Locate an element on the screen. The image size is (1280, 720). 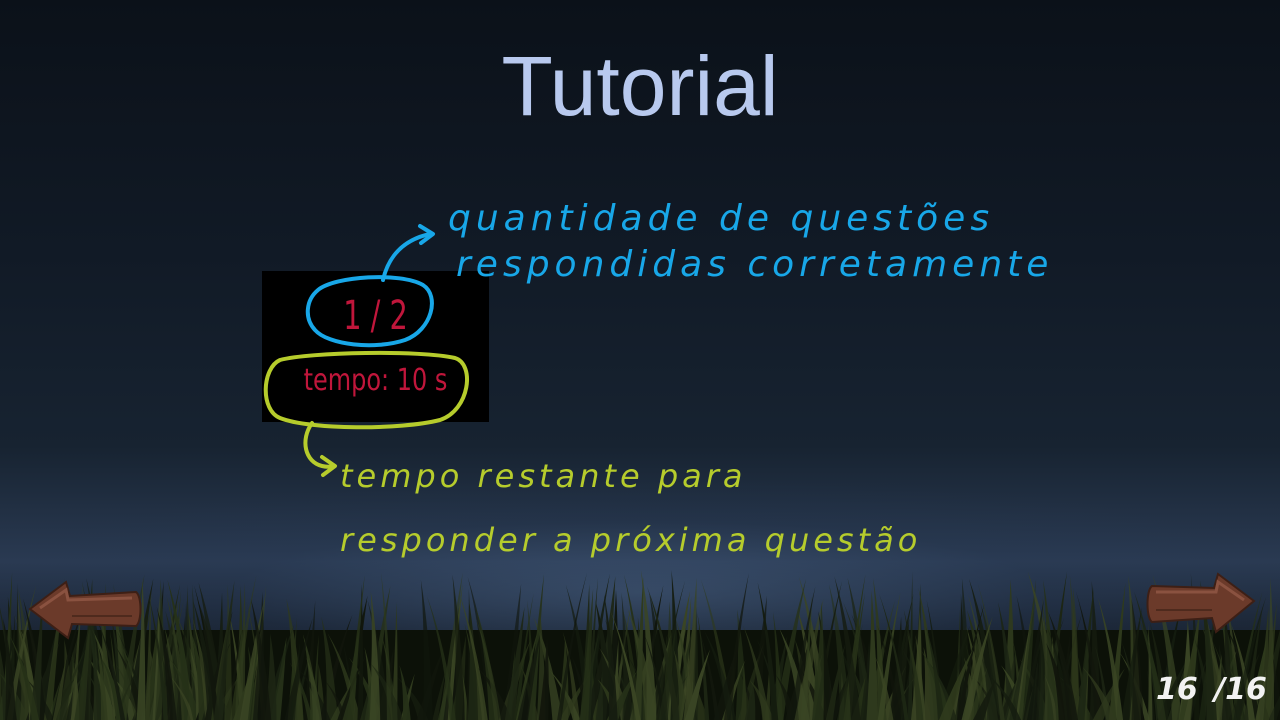
yellow-arrow-marker is located at coordinates (319, 445).